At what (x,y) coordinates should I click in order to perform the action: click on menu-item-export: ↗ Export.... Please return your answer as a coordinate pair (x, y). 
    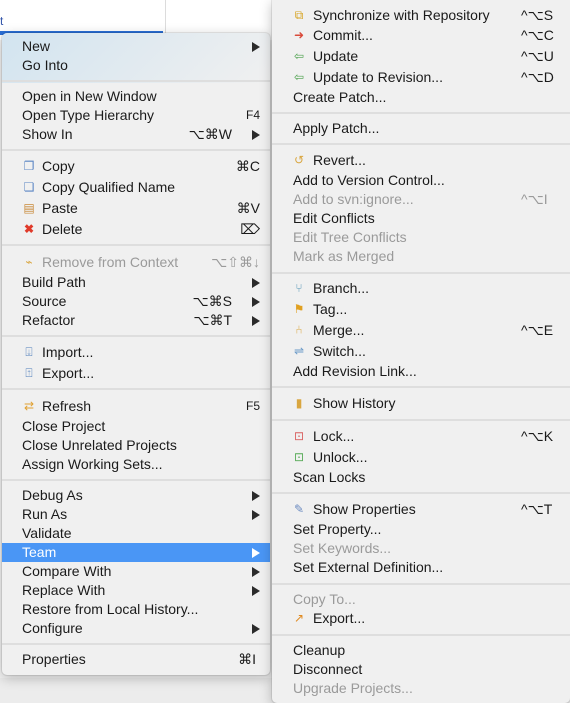
    Looking at the image, I should click on (421, 618).